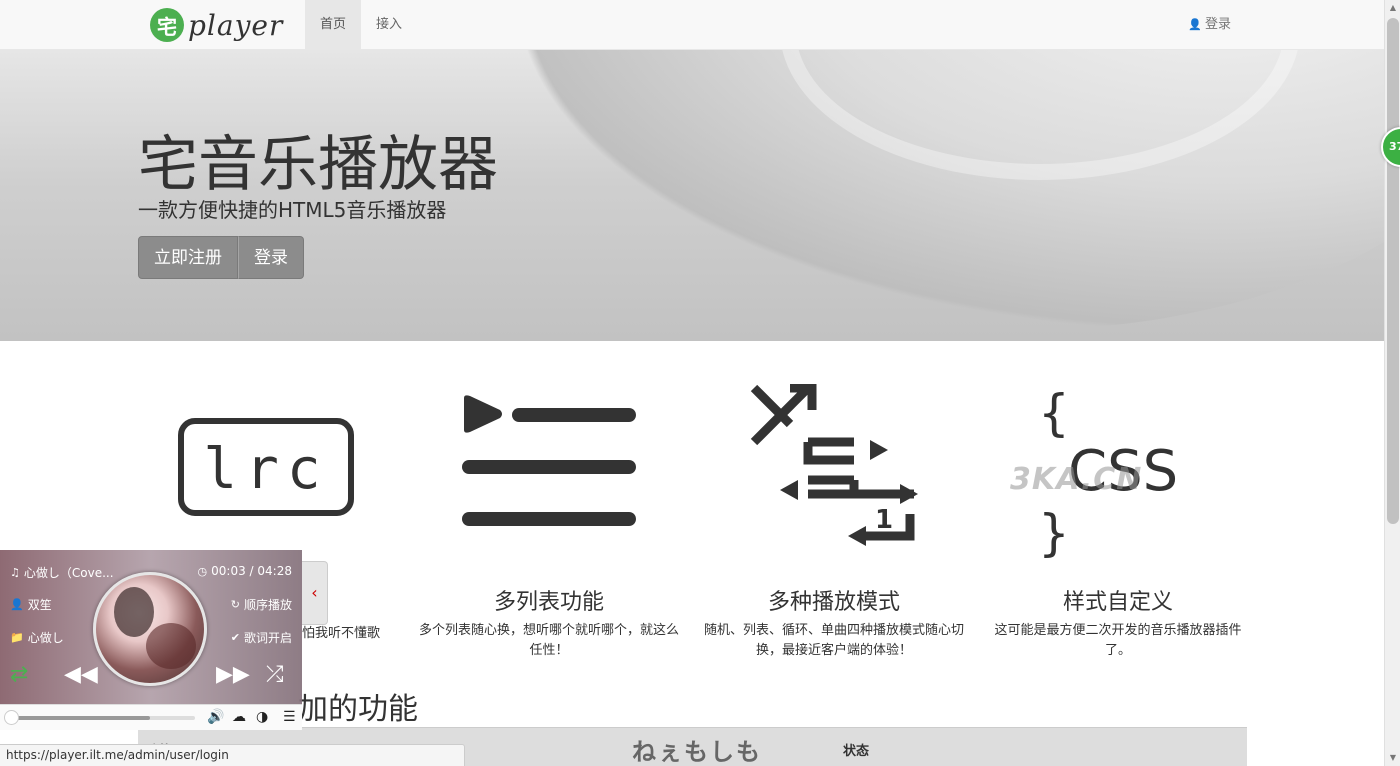 This screenshot has height=766, width=1400. Describe the element at coordinates (202, 571) in the screenshot. I see `clock-icon: ◷` at that location.